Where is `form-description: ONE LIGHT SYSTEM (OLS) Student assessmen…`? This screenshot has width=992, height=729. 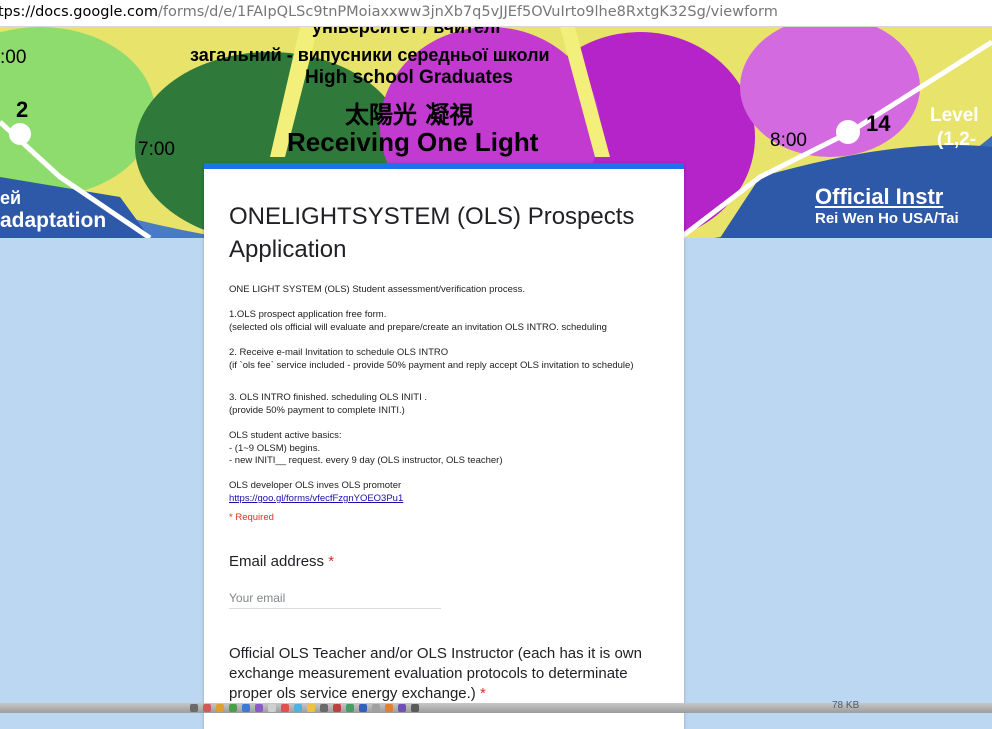 form-description: ONE LIGHT SYSTEM (OLS) Student assessmen… is located at coordinates (449, 401).